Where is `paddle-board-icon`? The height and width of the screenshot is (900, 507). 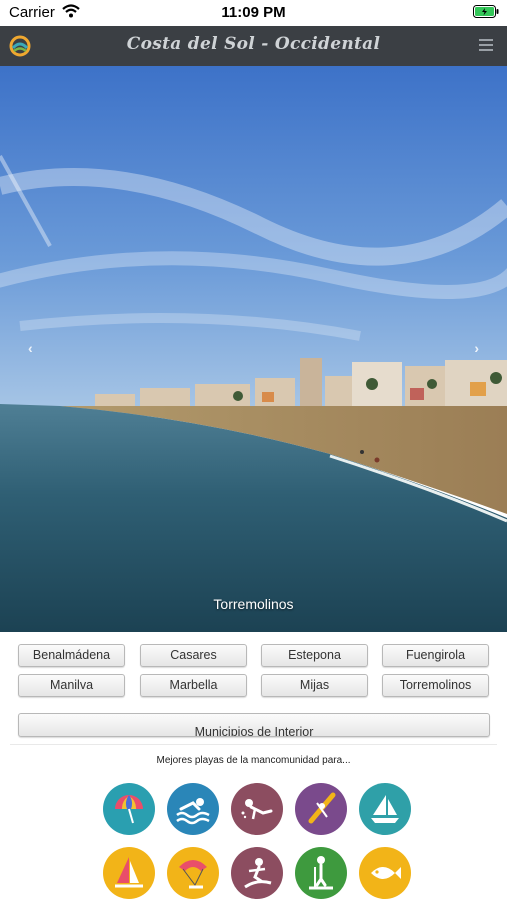
paddle-board-icon is located at coordinates (321, 873).